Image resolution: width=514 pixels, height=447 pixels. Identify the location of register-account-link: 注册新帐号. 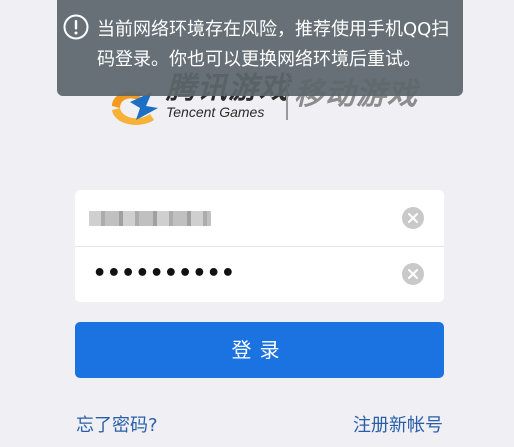
(398, 426).